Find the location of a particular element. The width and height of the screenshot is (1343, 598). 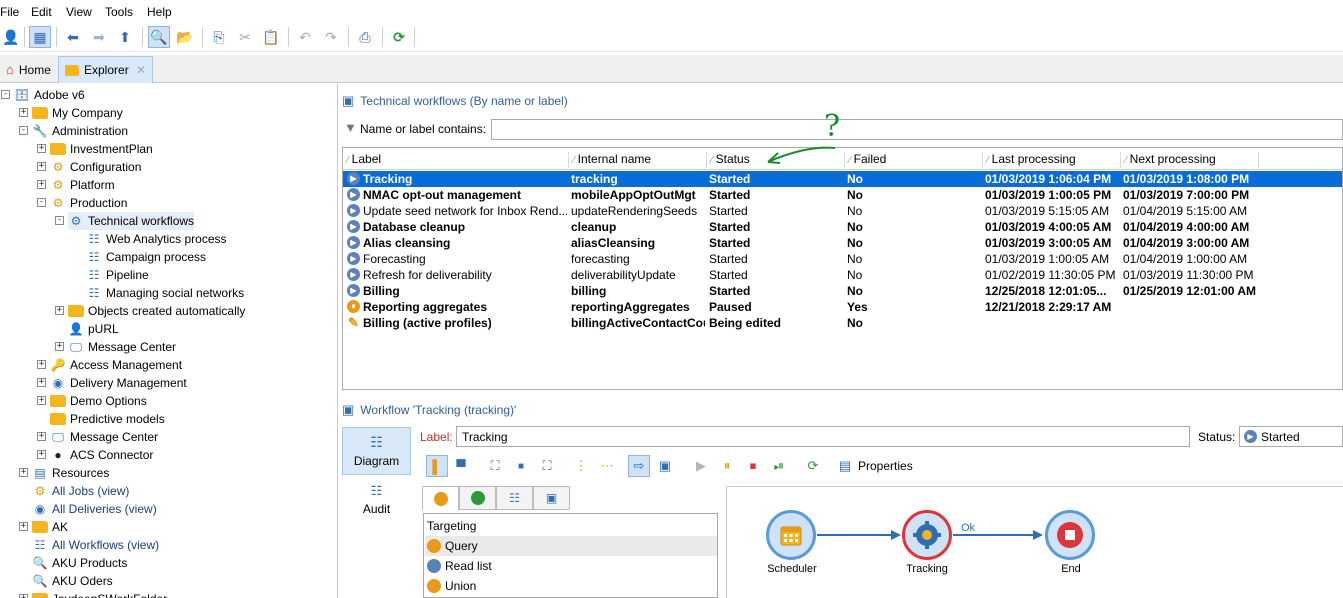

back-arrow-icon: ⬅ is located at coordinates (73, 37).